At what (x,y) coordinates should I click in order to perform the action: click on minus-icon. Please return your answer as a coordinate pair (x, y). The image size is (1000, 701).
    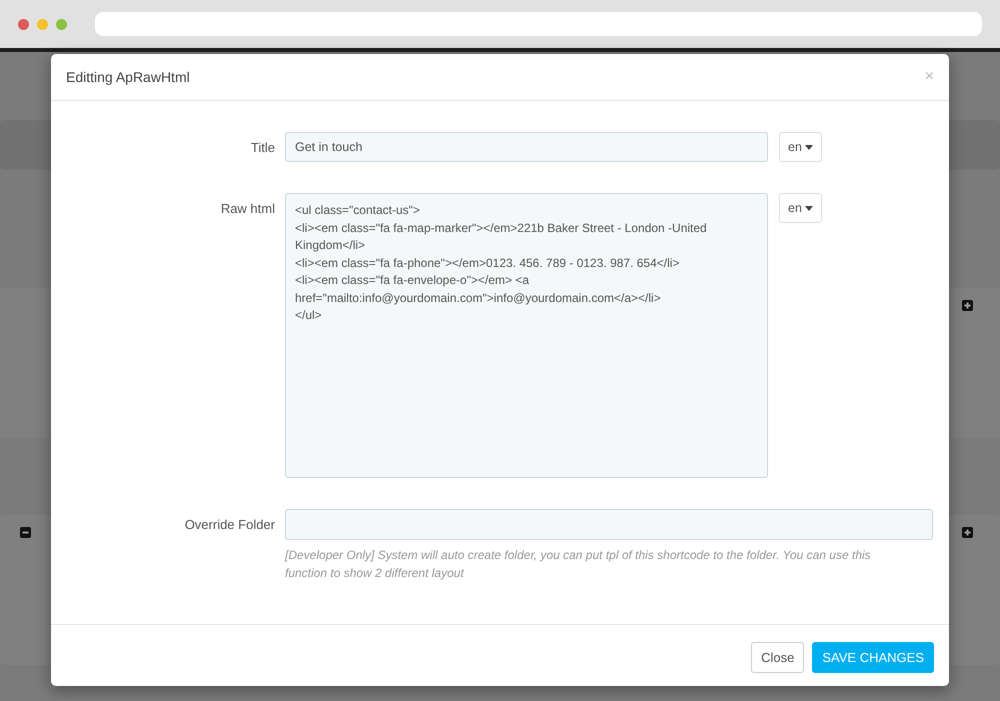
    Looking at the image, I should click on (25, 532).